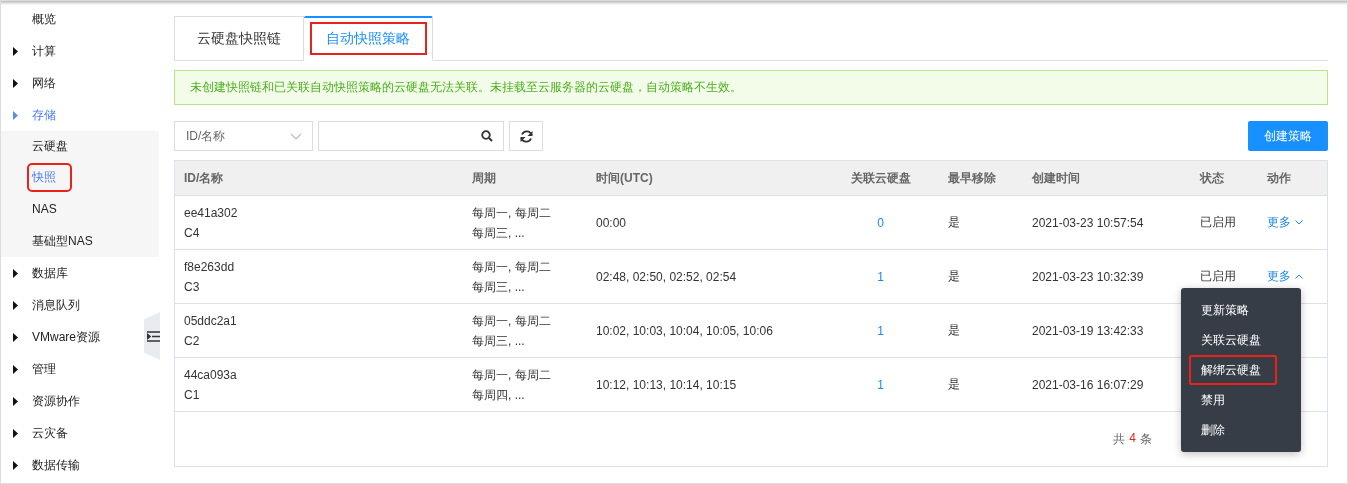 Image resolution: width=1348 pixels, height=484 pixels. I want to click on sidebar-item: 存储, so click(44, 115).